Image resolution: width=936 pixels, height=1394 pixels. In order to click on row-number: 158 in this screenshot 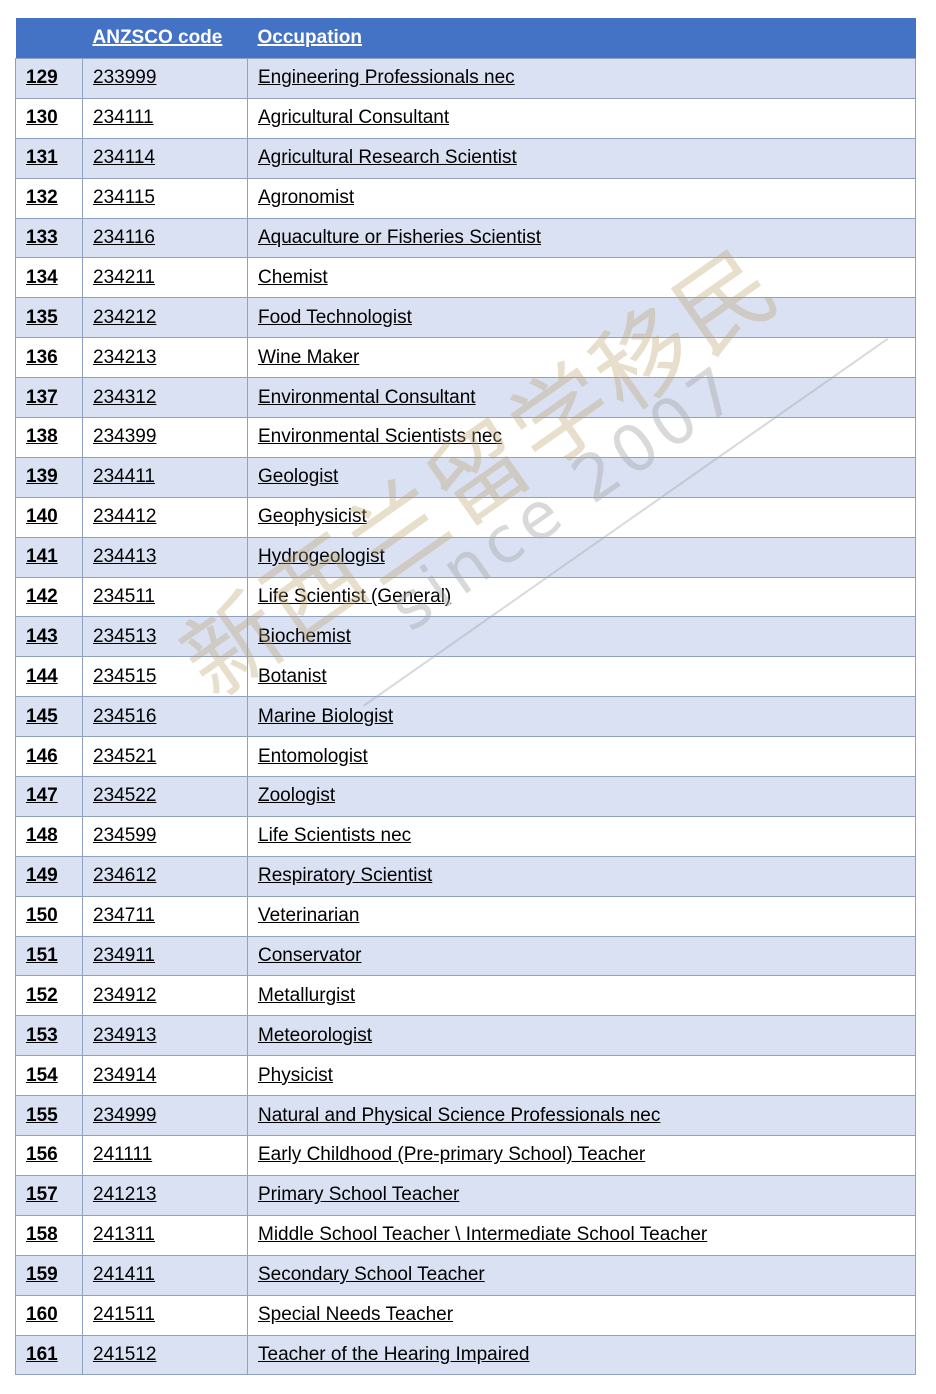, I will do `click(42, 1234)`.